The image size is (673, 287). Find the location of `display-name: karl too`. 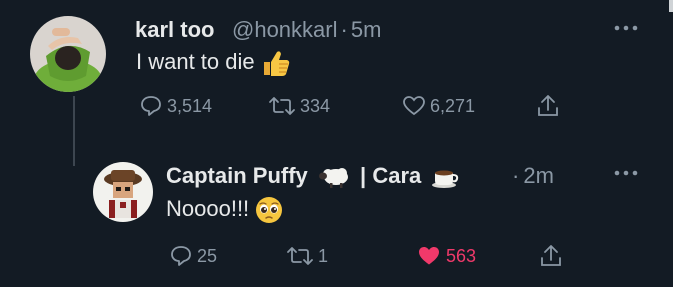

display-name: karl too is located at coordinates (174, 30).